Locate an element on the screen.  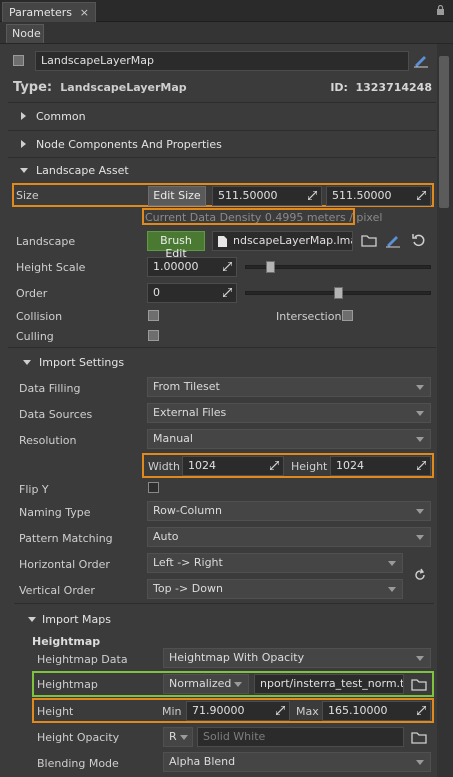
heightmap-mode-select: Normalized is located at coordinates (206, 684).